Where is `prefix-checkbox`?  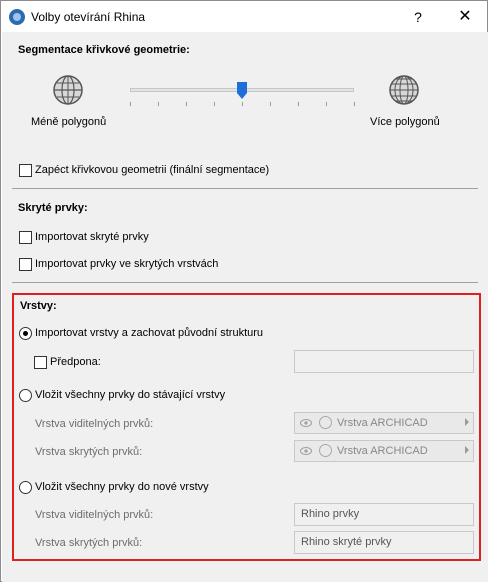
prefix-checkbox is located at coordinates (40, 362).